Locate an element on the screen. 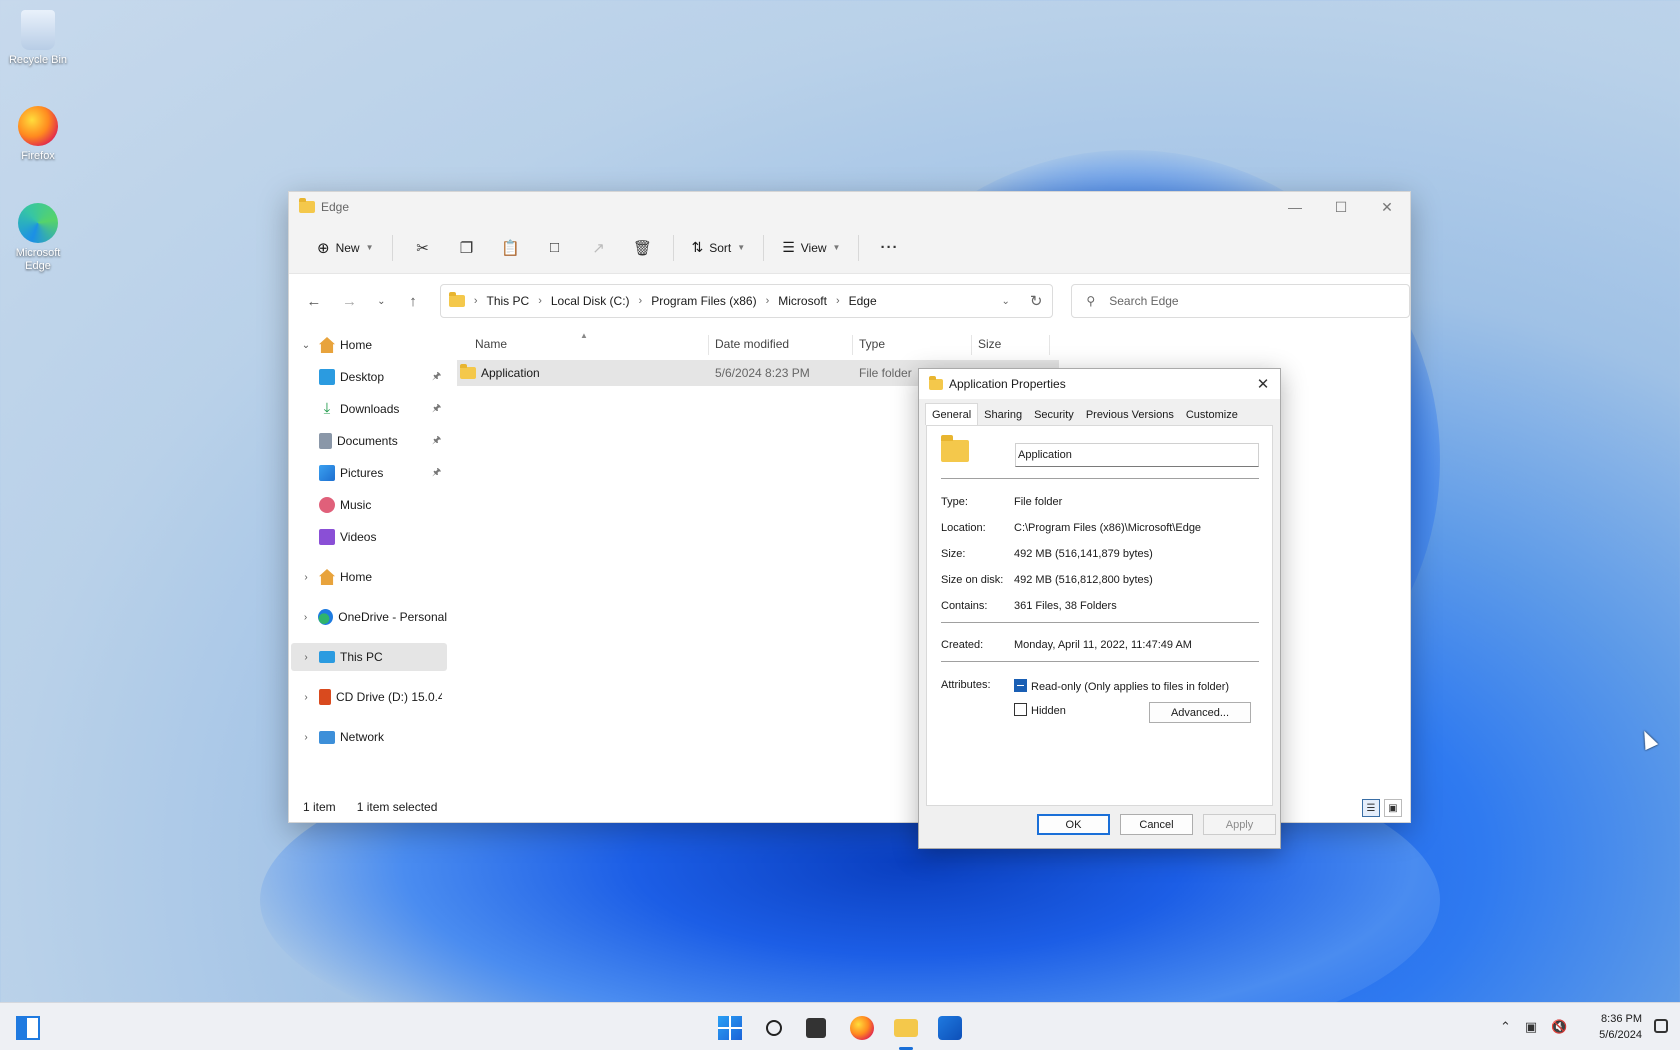 This screenshot has height=1050, width=1680. search-box: ⚲ is located at coordinates (1240, 301).